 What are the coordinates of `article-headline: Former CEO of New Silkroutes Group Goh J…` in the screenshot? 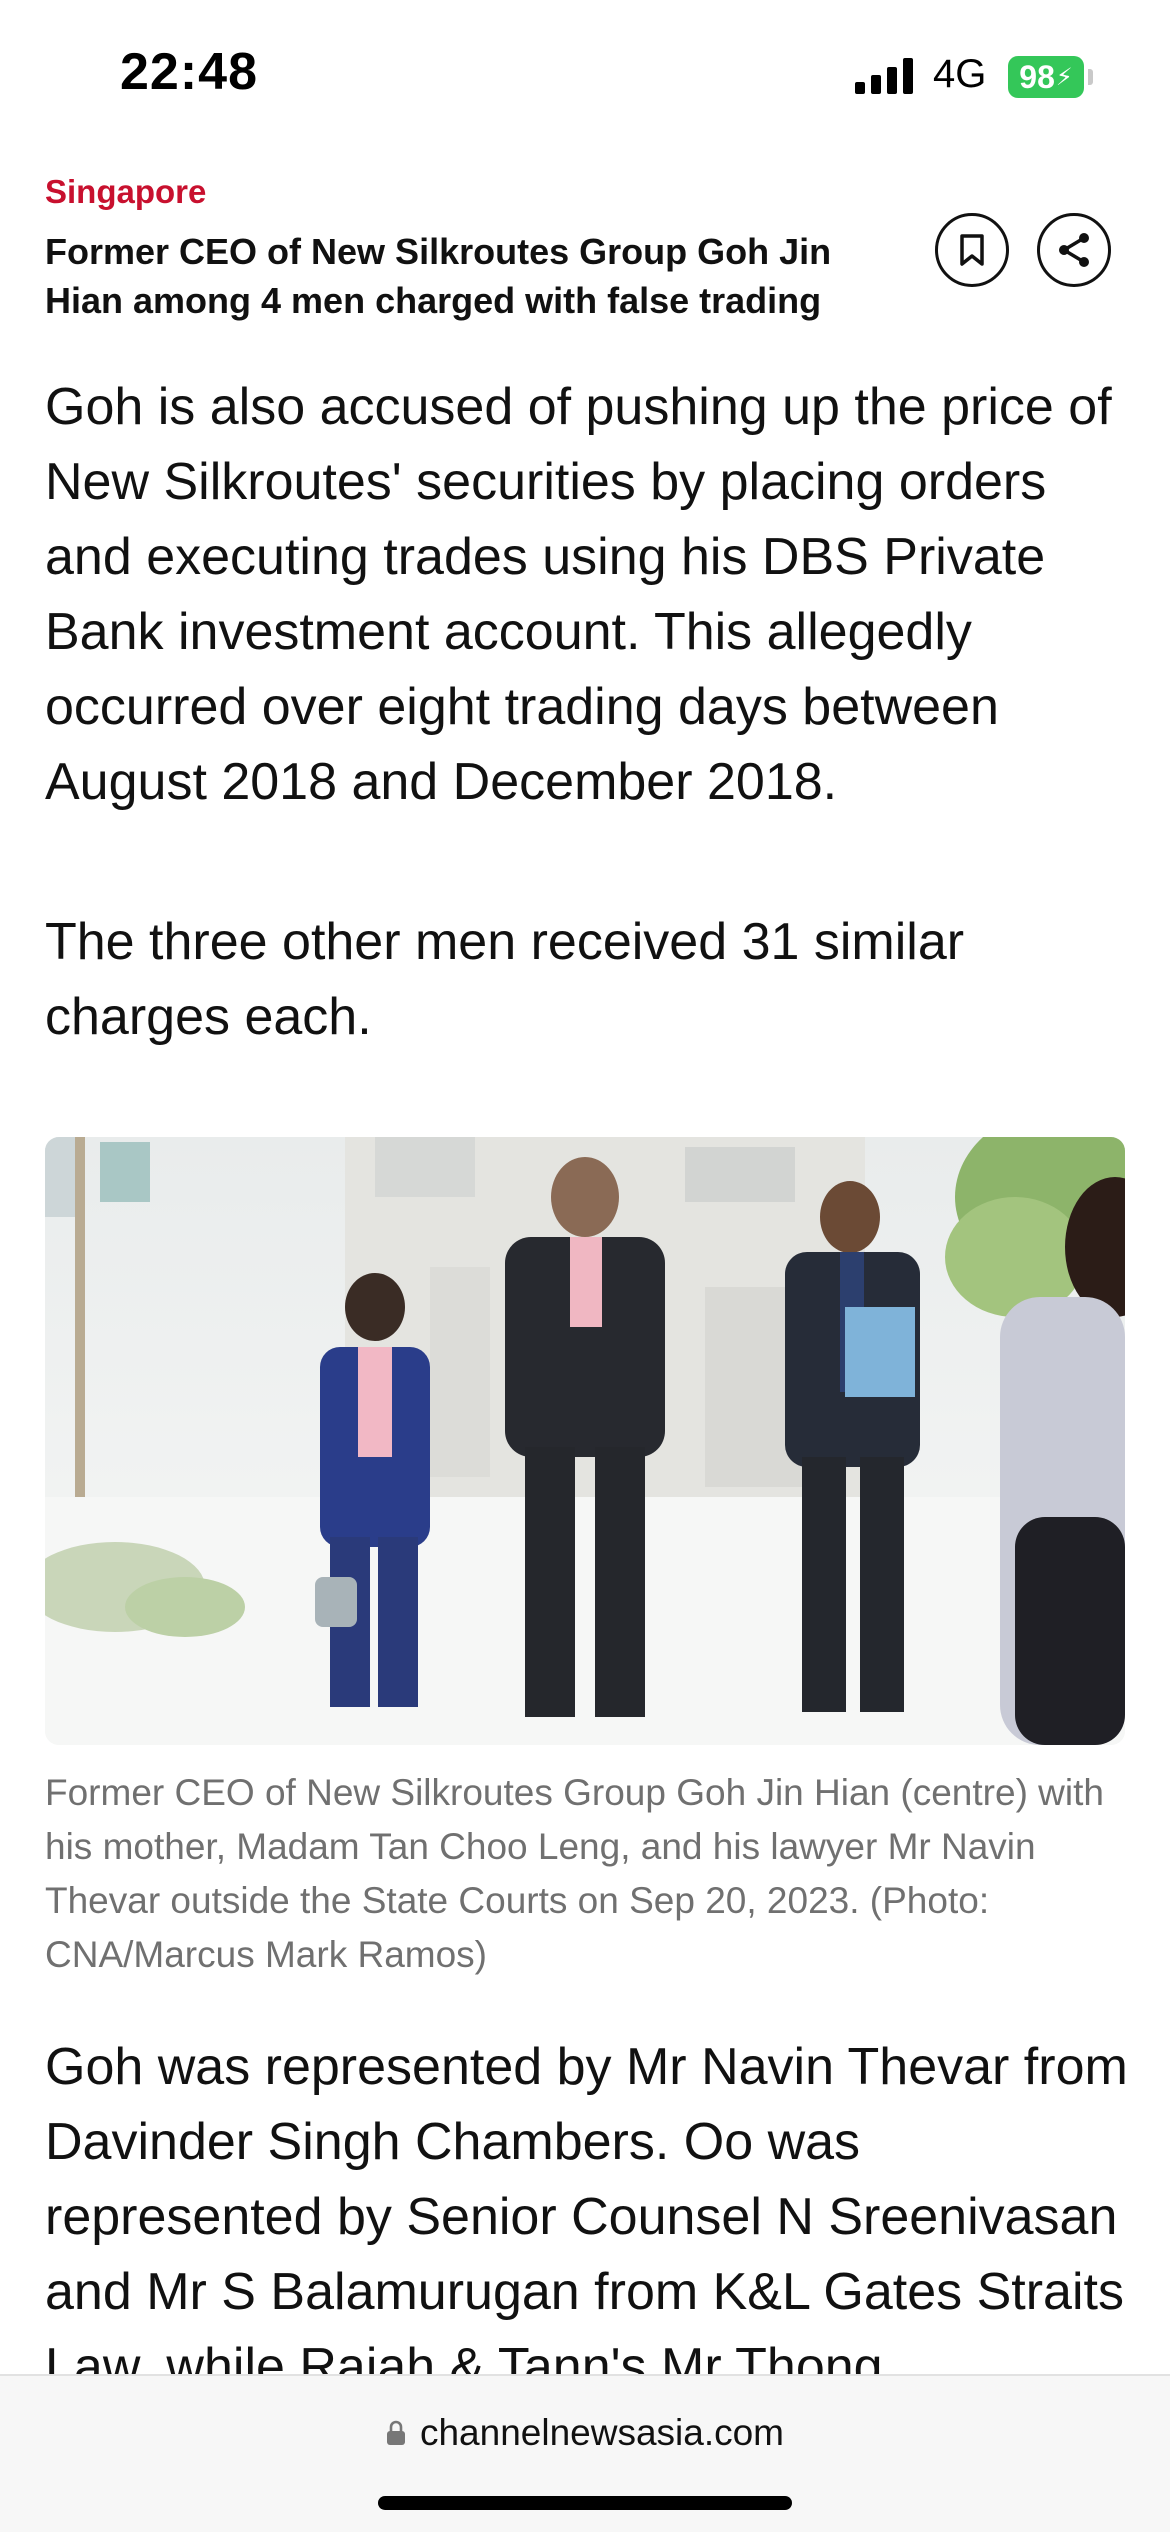 It's located at (438, 276).